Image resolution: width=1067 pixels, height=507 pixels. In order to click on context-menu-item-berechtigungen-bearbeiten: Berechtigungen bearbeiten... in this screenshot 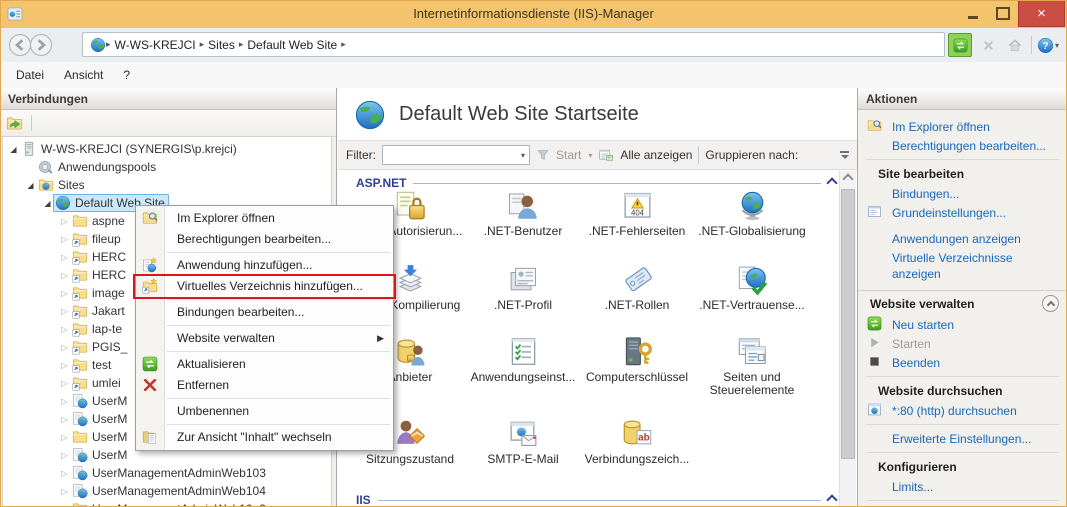, I will do `click(264, 239)`.